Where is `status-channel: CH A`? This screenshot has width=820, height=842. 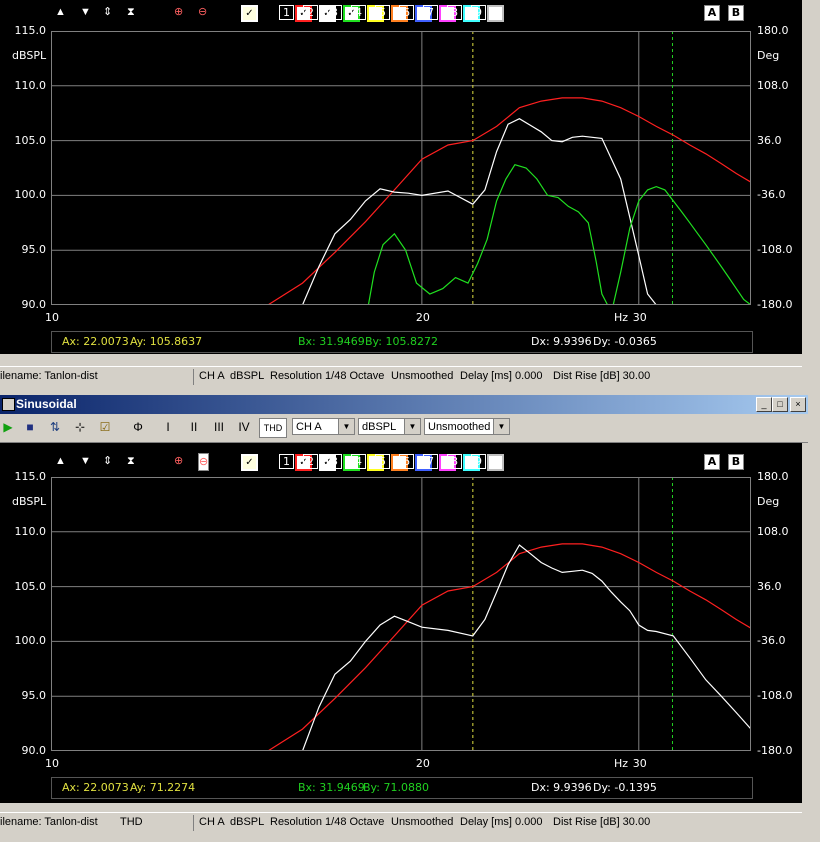 status-channel: CH A is located at coordinates (212, 376).